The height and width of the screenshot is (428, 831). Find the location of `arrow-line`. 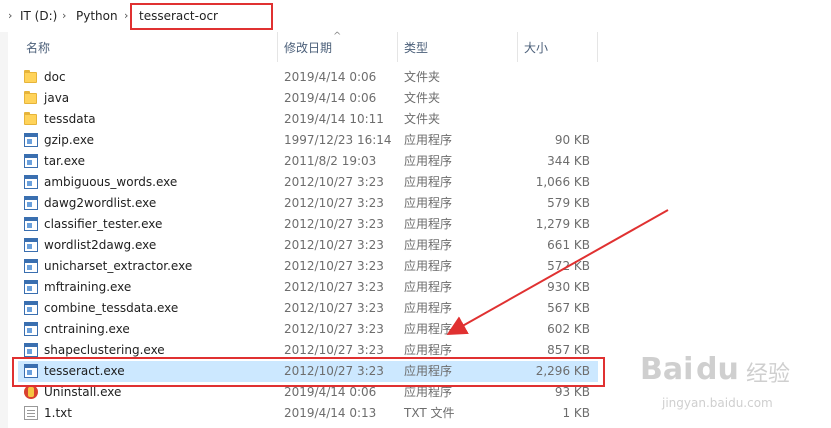

arrow-line is located at coordinates (557, 272).